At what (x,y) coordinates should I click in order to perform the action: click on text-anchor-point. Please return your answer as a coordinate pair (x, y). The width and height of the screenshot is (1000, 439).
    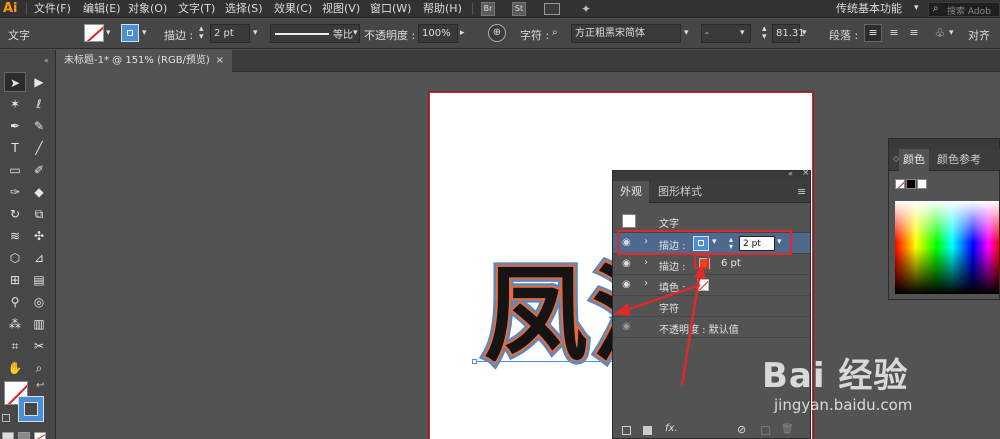
    Looking at the image, I should click on (474, 361).